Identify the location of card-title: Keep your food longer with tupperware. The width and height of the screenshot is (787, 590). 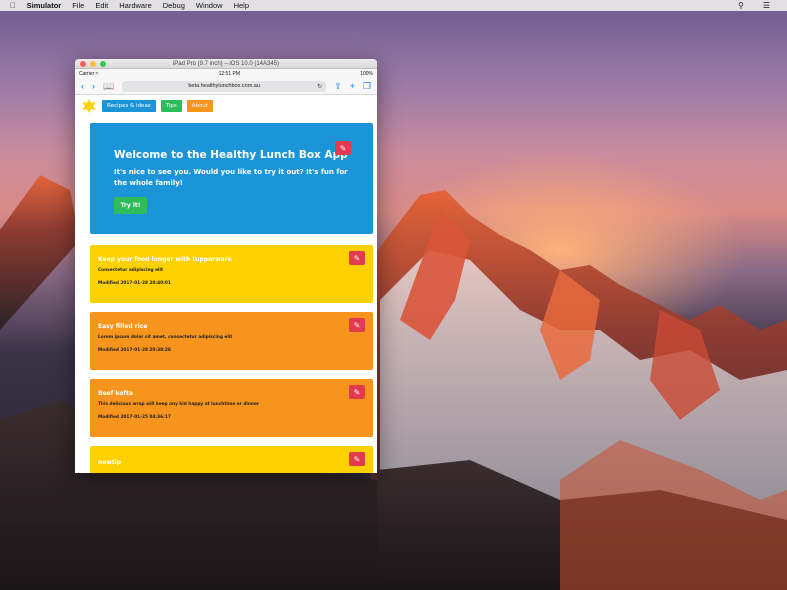
(165, 259).